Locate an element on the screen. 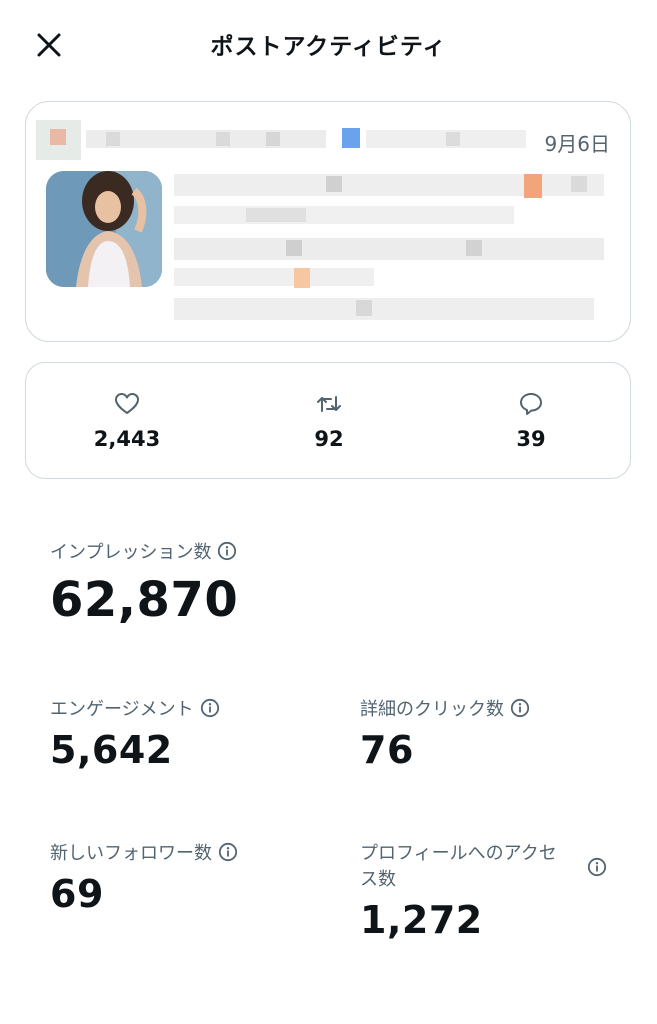 This screenshot has height=1024, width=657. engagement-stats-card: 2,443 92 39 is located at coordinates (328, 420).